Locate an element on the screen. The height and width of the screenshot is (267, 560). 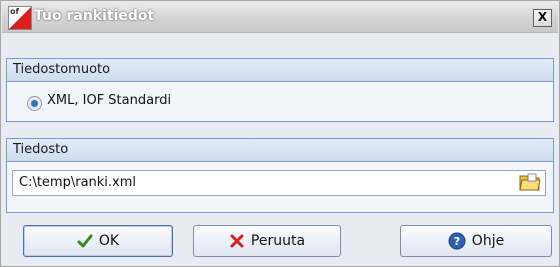
folder-icon is located at coordinates (530, 182).